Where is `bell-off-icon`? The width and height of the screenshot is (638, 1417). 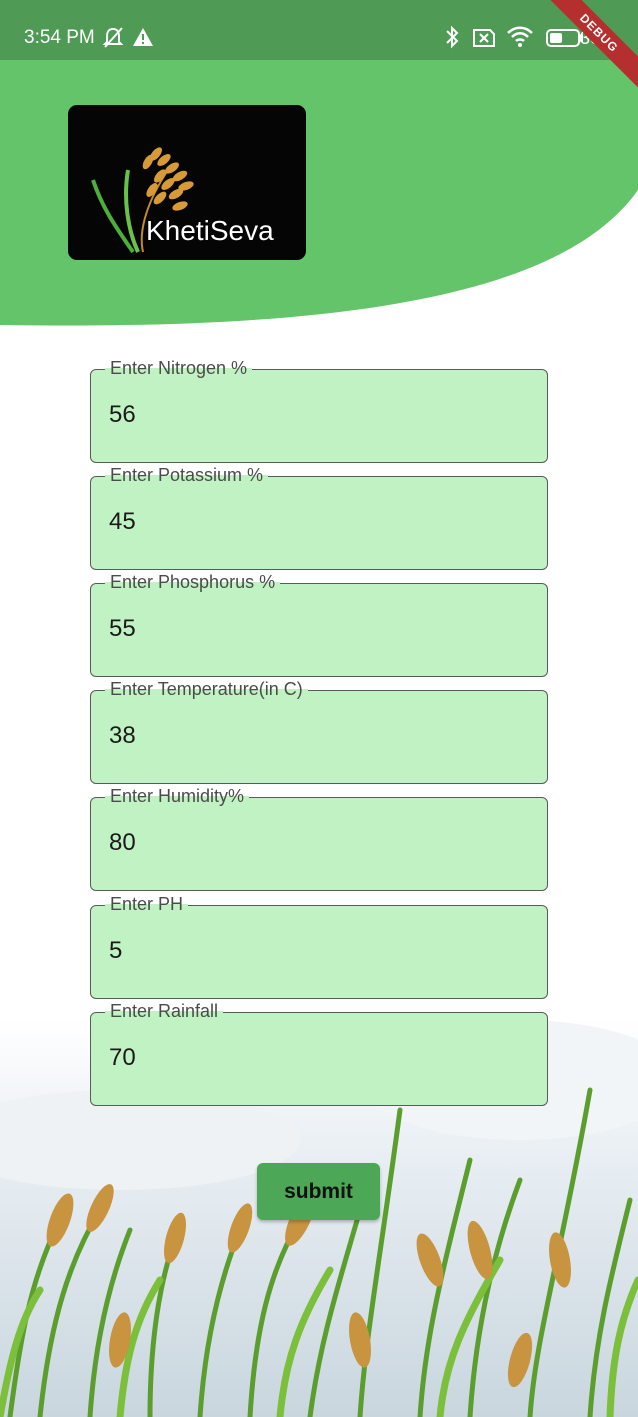
bell-off-icon is located at coordinates (113, 37).